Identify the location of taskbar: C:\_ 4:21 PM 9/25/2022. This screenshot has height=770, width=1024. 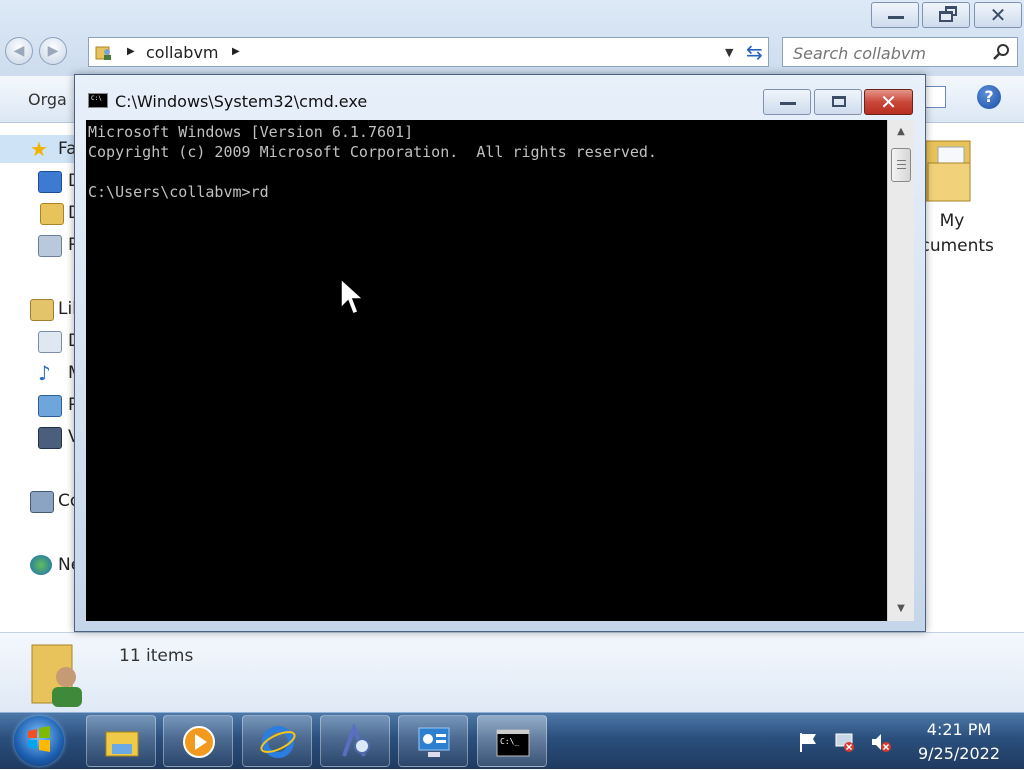
(512, 740).